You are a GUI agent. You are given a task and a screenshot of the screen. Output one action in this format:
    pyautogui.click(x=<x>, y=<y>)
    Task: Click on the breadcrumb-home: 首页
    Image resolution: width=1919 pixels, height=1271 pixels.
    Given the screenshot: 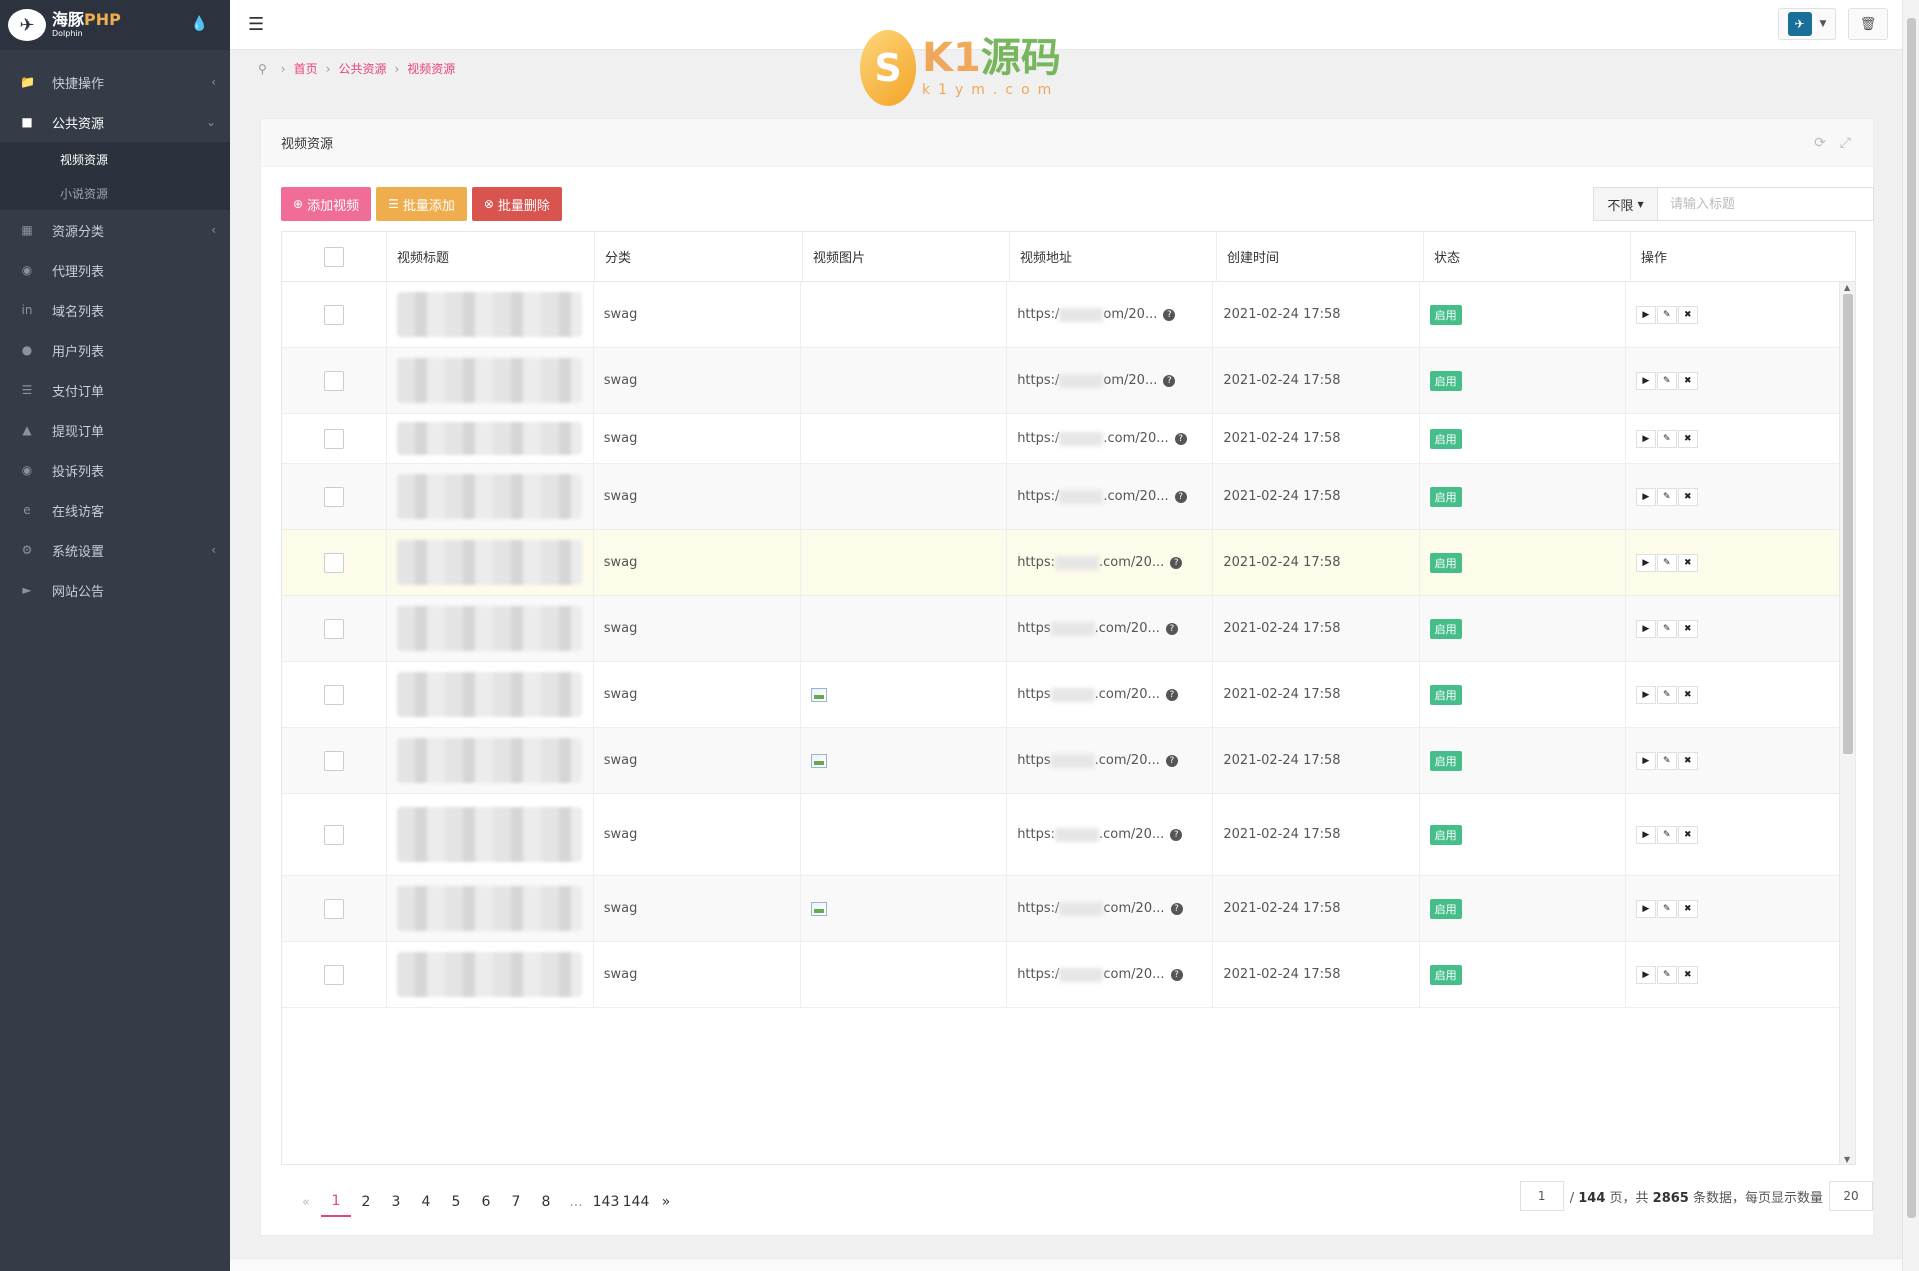 What is the action you would take?
    pyautogui.click(x=306, y=68)
    